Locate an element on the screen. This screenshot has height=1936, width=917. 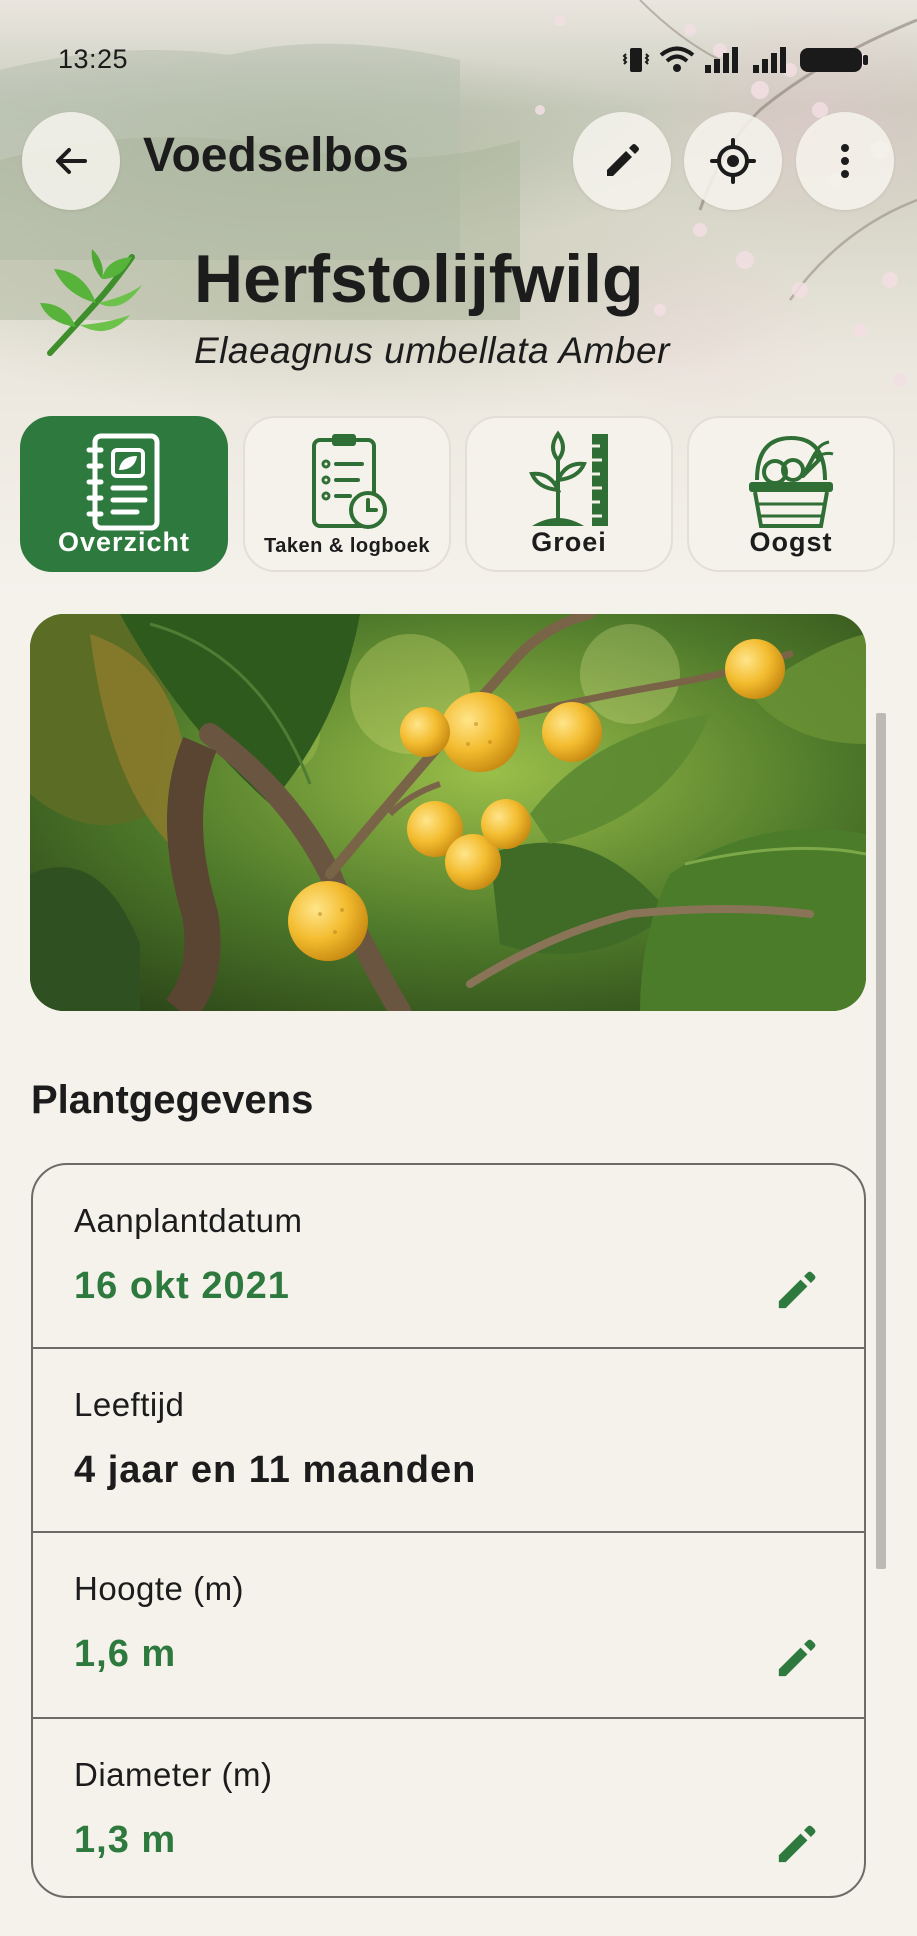
detail-label: Leeftijd is located at coordinates (129, 1404).